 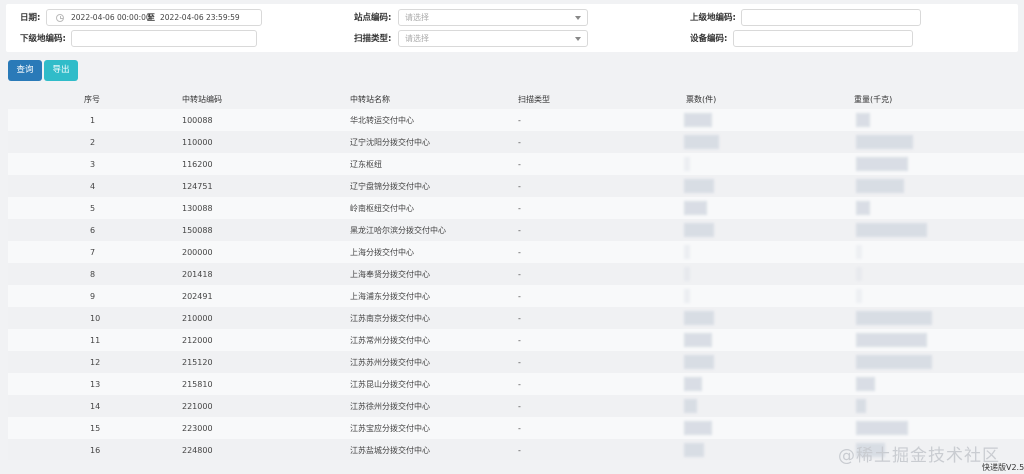 What do you see at coordinates (95, 406) in the screenshot?
I see `cell-index: 14` at bounding box center [95, 406].